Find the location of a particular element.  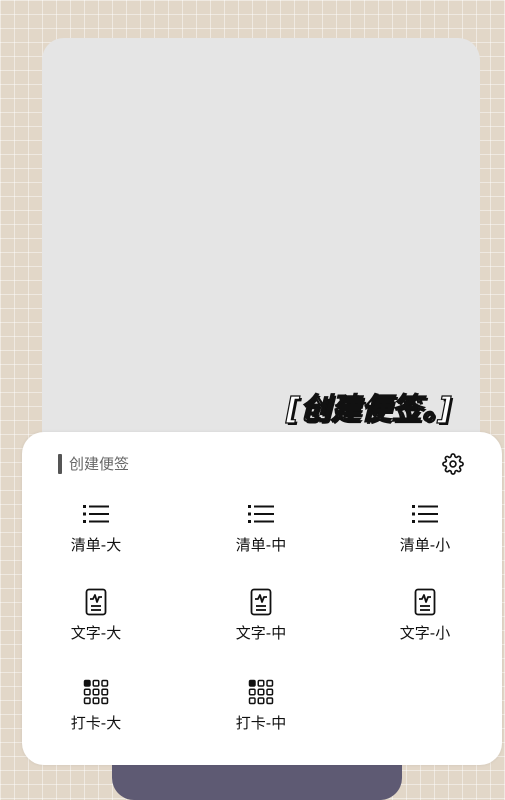

title-accent-bar is located at coordinates (60, 464).